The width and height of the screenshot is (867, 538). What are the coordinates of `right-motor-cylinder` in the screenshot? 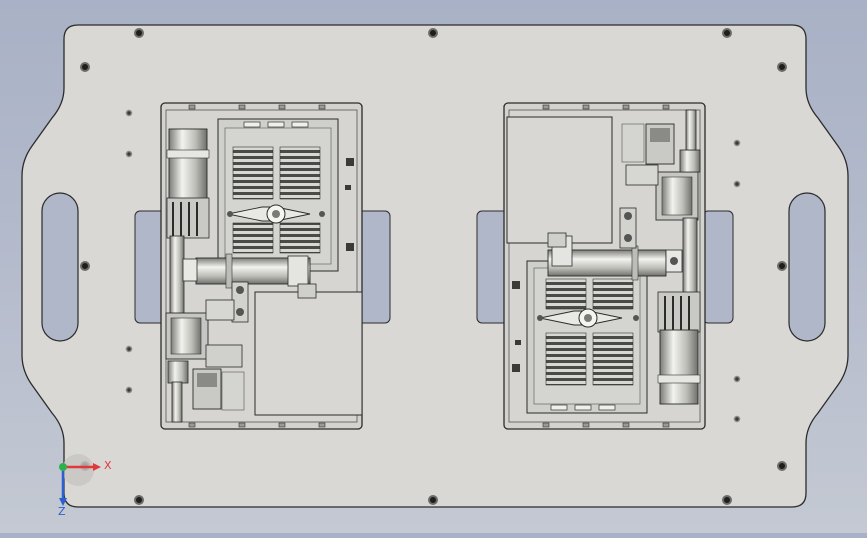 It's located at (679, 367).